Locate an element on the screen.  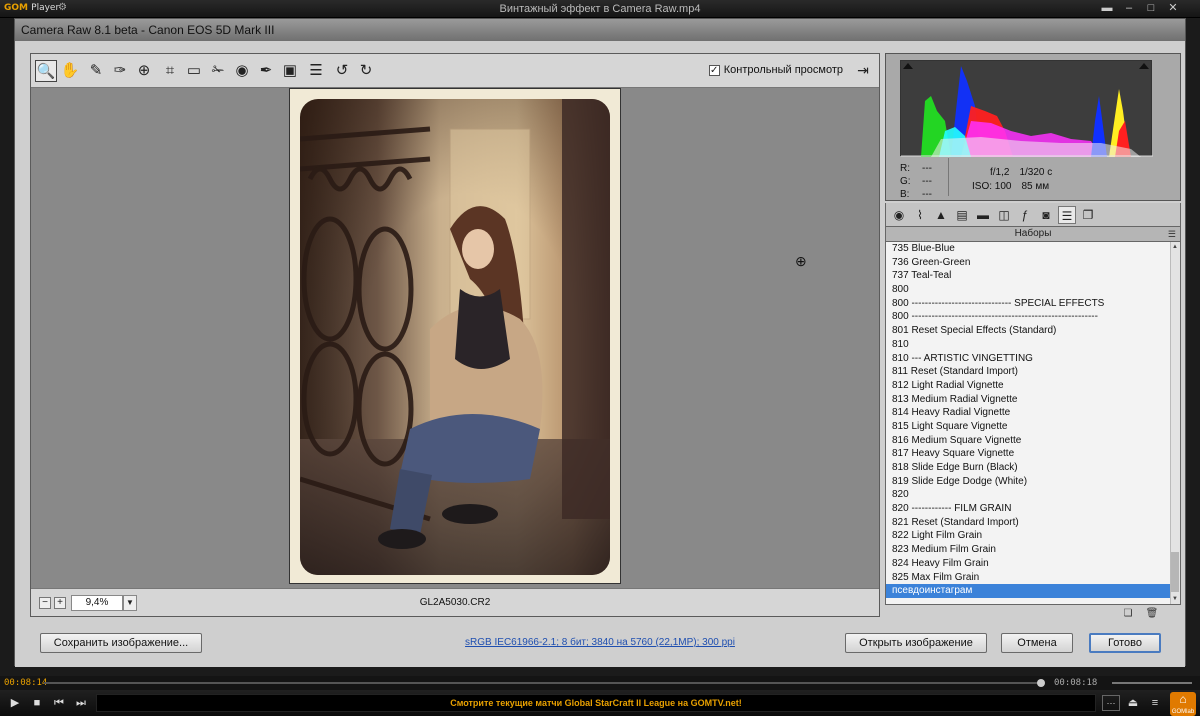
gomlab-home-button: ⌂ GOMlab is located at coordinates (1183, 704).